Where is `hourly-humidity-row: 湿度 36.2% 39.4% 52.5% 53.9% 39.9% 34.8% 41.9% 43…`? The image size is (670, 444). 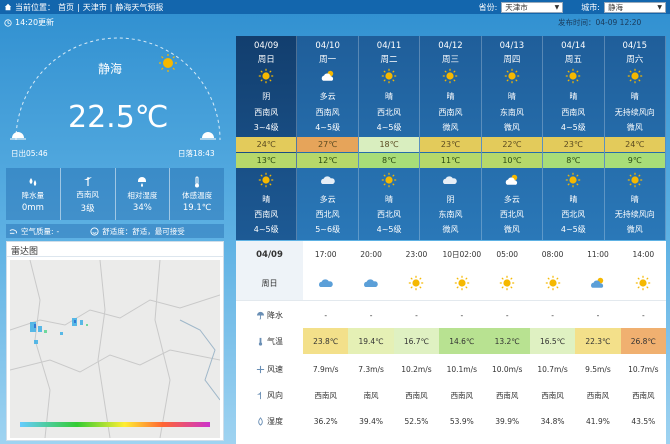 hourly-humidity-row: 湿度 36.2% 39.4% 52.5% 53.9% 39.9% 34.8% 41.9% 43… is located at coordinates (451, 421).